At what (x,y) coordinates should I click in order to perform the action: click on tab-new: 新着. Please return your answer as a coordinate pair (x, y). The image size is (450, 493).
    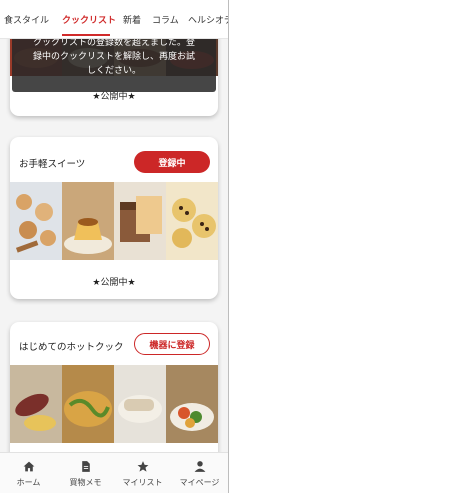
    Looking at the image, I should click on (132, 19).